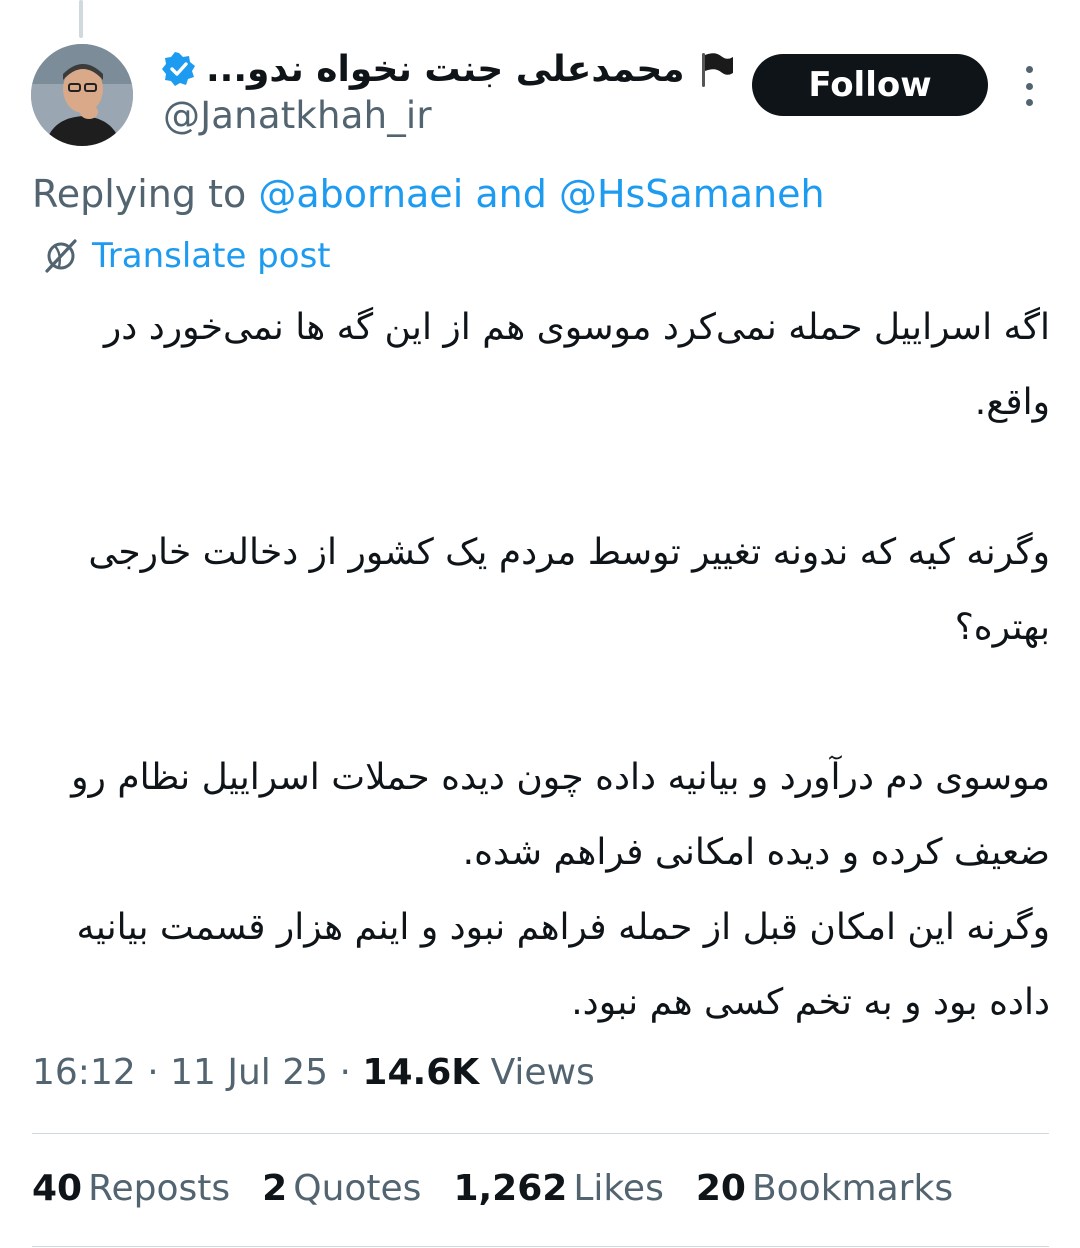 The image size is (1080, 1248). I want to click on quotes-count: 2, so click(275, 1188).